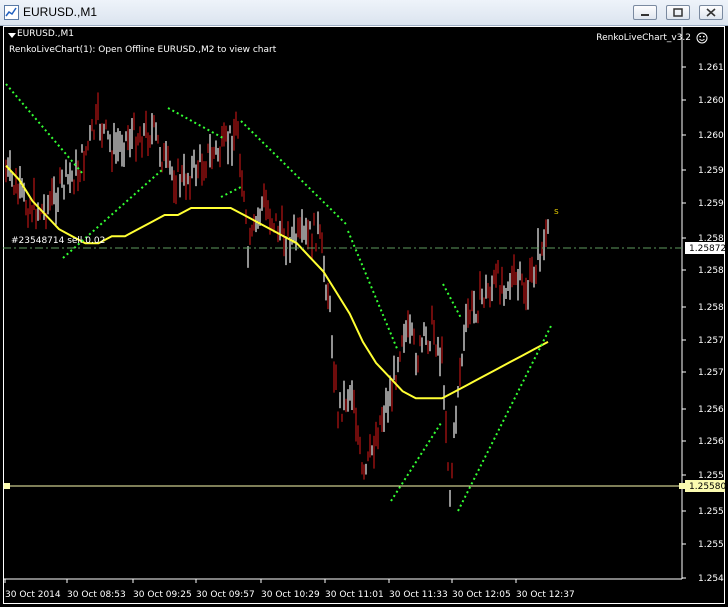  What do you see at coordinates (711, 101) in the screenshot?
I see `price-tick-label: 1.26055` at bounding box center [711, 101].